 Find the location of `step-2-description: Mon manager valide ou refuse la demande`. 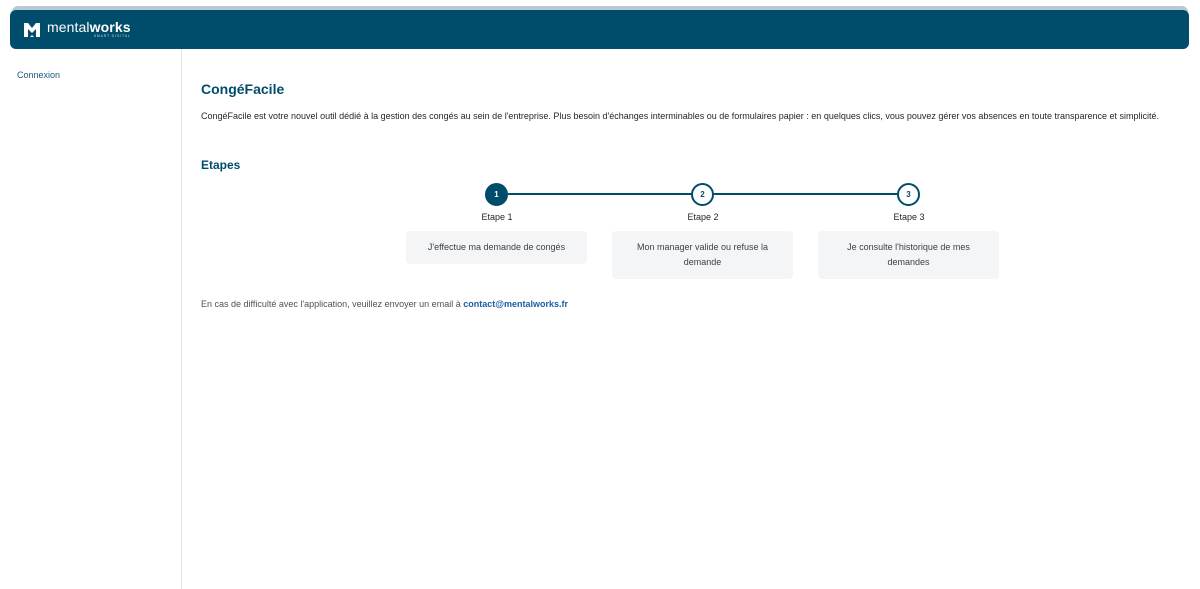

step-2-description: Mon manager valide ou refuse la demande is located at coordinates (702, 255).